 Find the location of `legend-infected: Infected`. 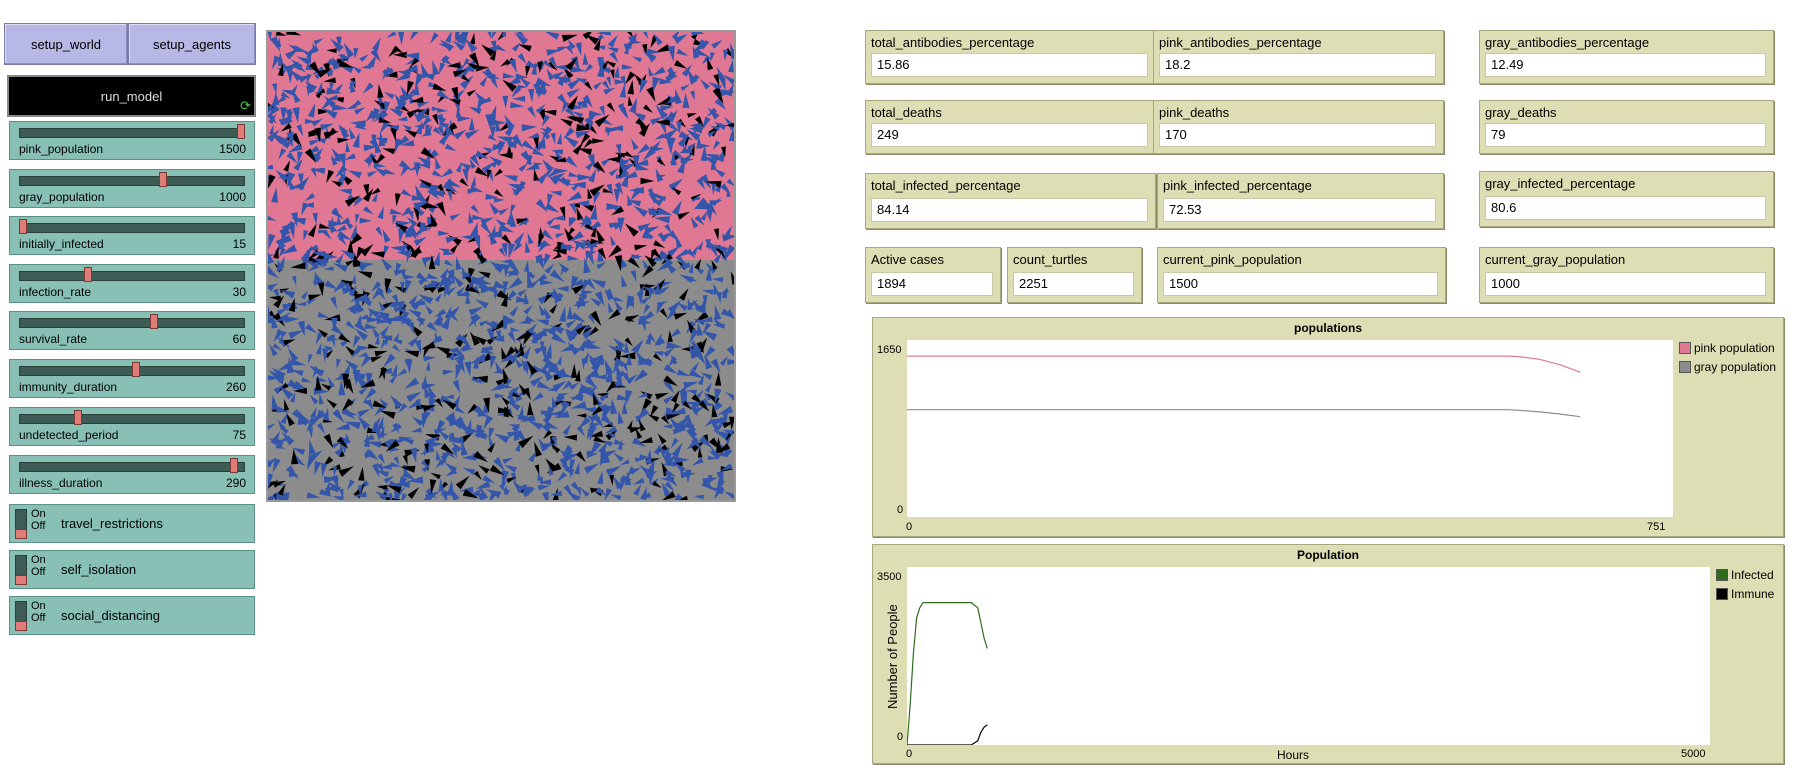

legend-infected: Infected is located at coordinates (1745, 575).